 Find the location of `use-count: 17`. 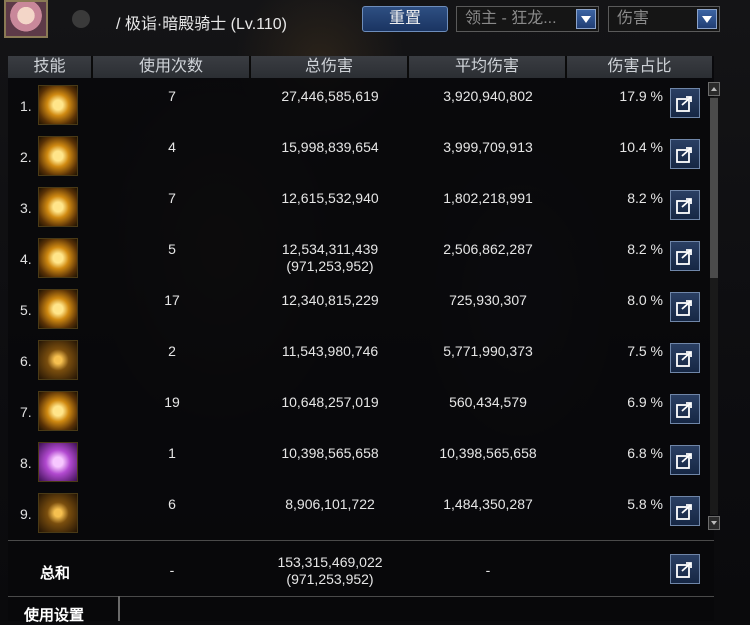

use-count: 17 is located at coordinates (172, 300).